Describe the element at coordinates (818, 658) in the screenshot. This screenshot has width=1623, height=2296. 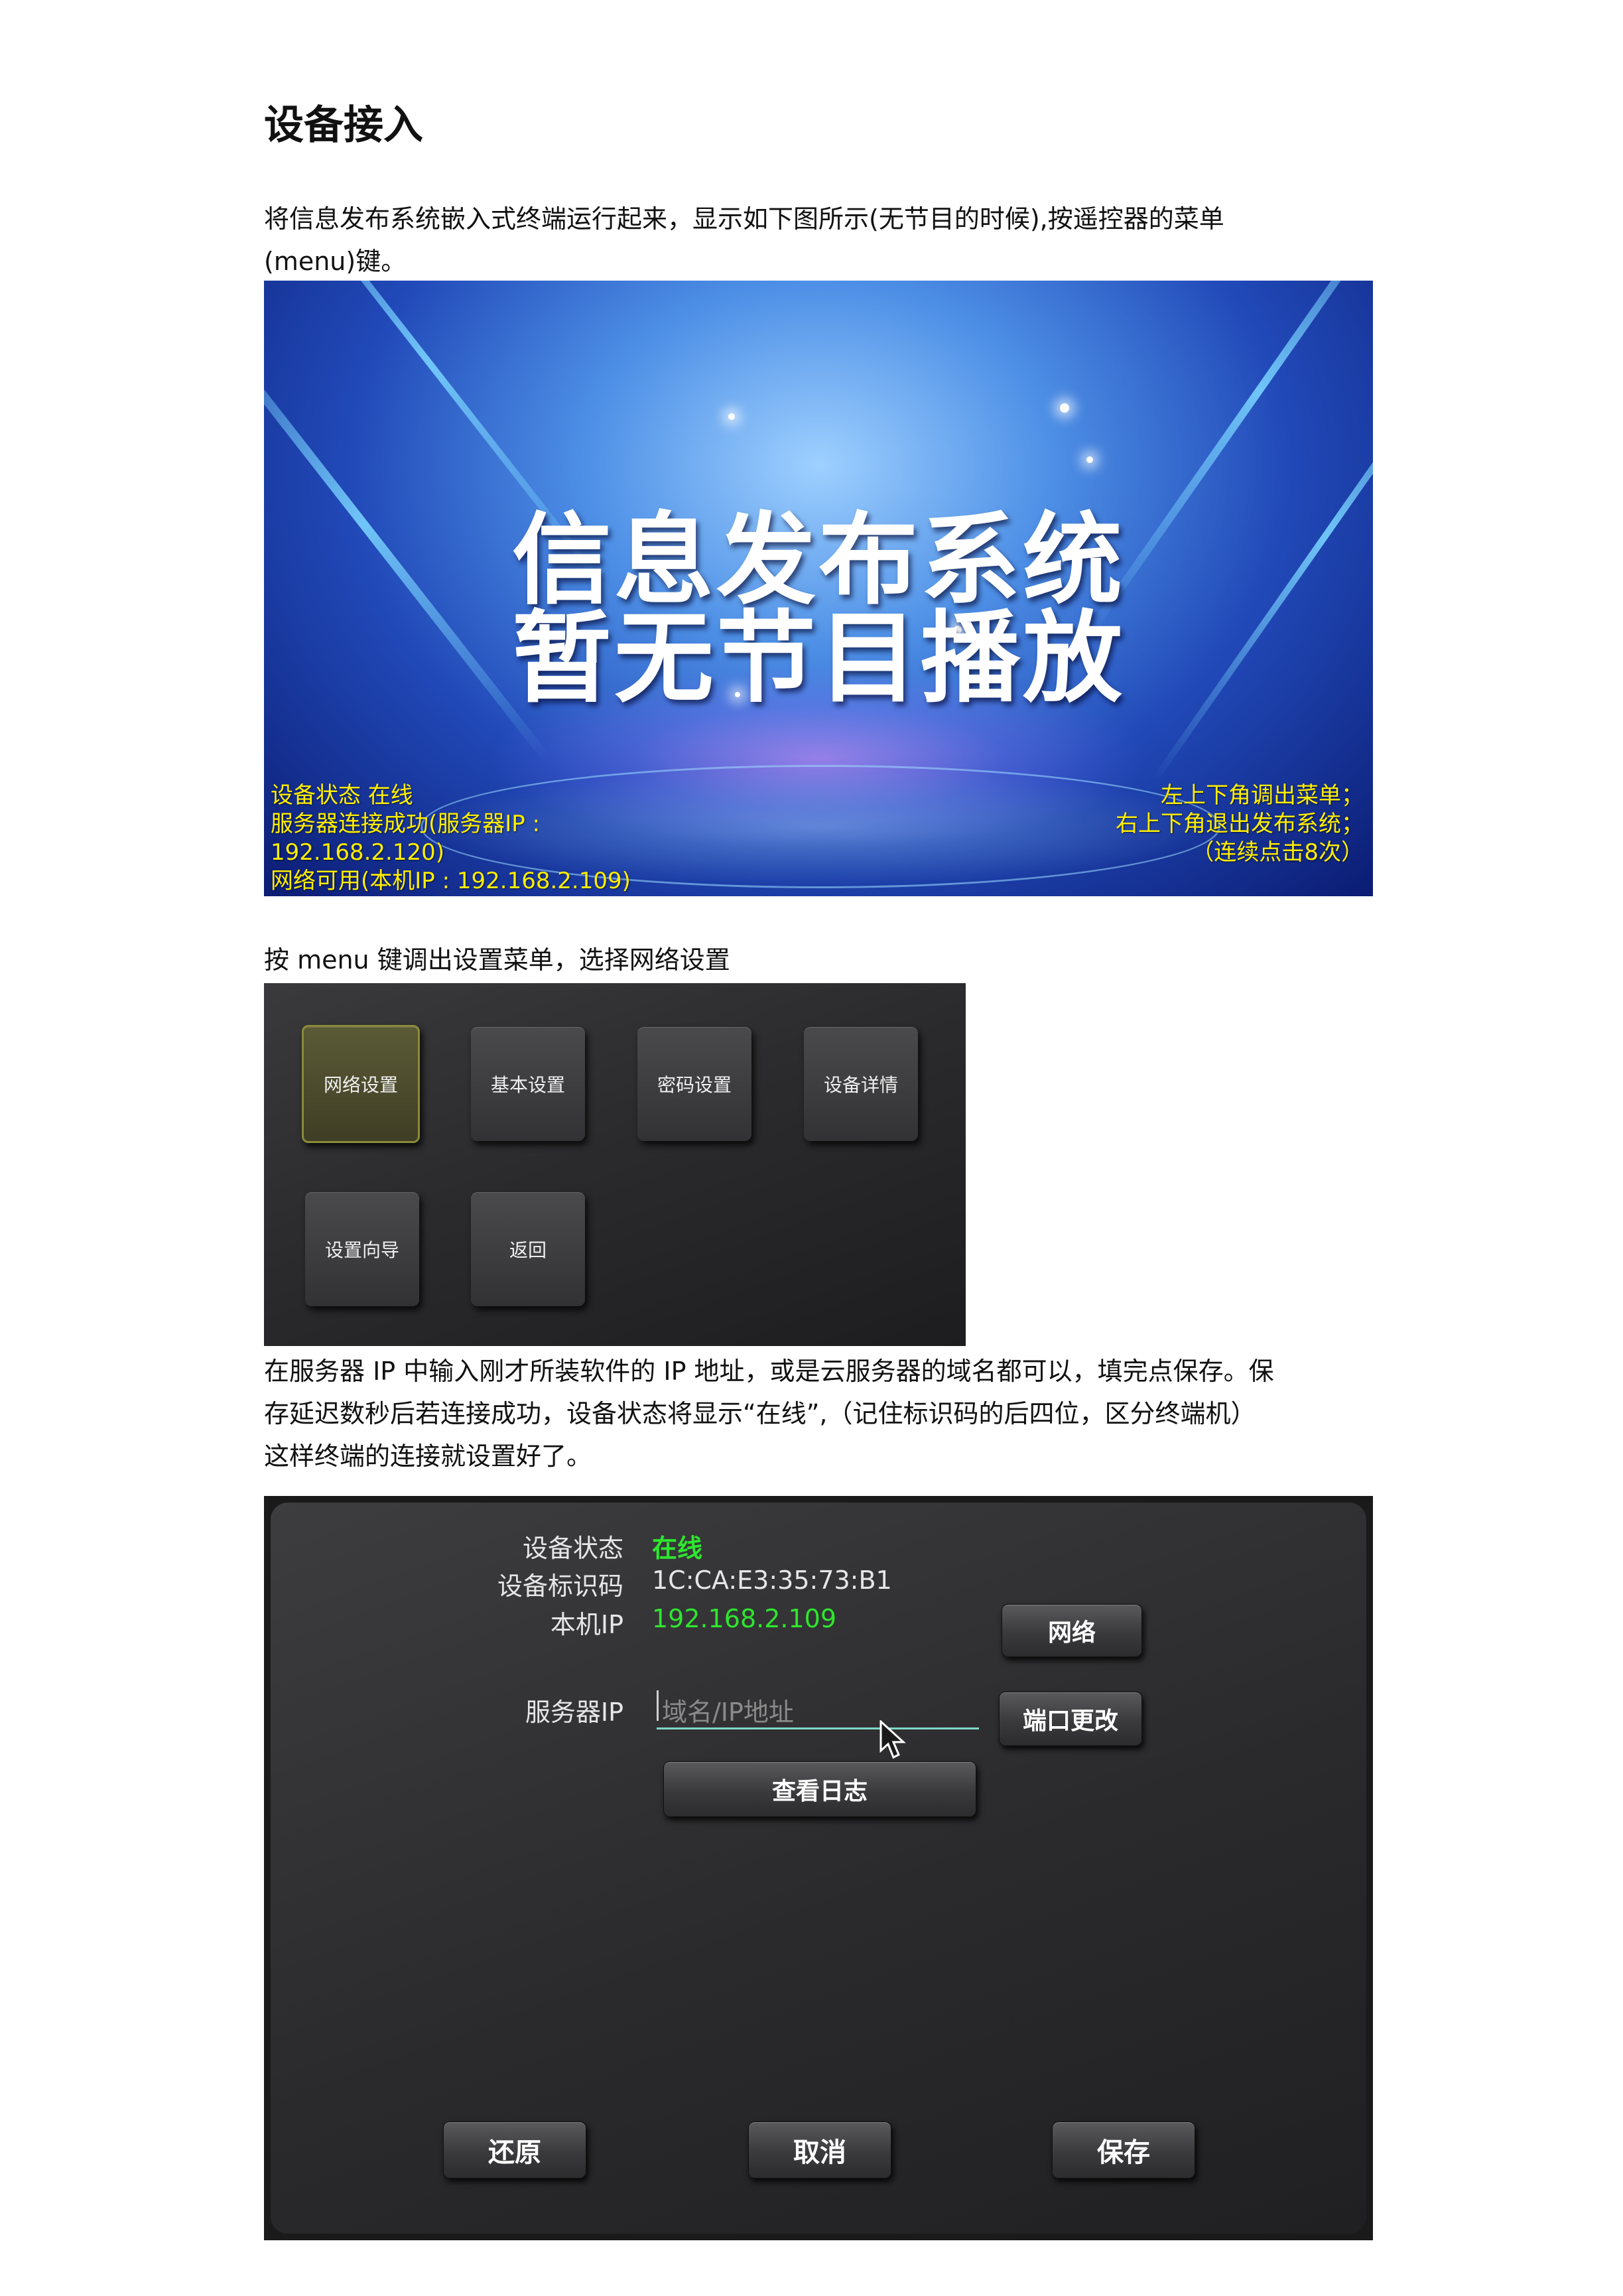
I see `splash-title-line-2: 暂无节目播放` at that location.